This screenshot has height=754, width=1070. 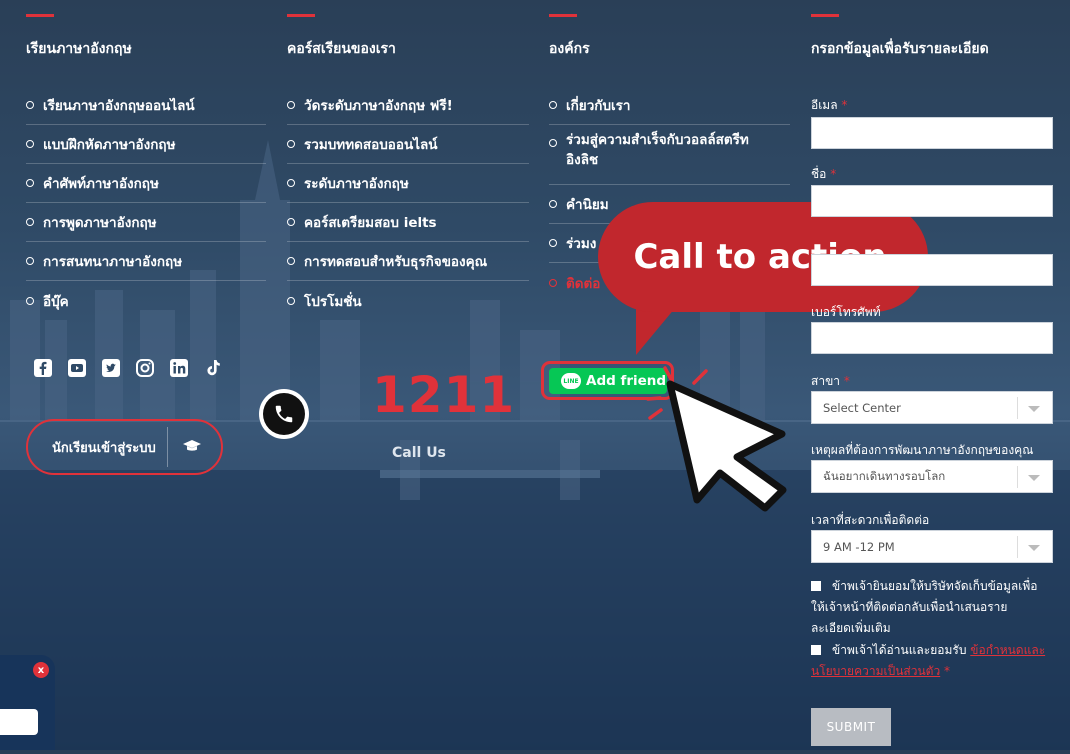 What do you see at coordinates (146, 261) in the screenshot?
I see `footer-link: การสนทนาภาษาอังกฤษ` at bounding box center [146, 261].